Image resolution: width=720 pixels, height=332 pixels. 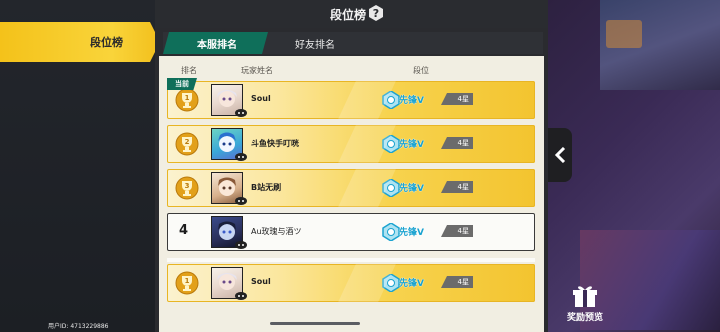 What do you see at coordinates (217, 45) in the screenshot?
I see `tab-label: 本服排名` at bounding box center [217, 45].